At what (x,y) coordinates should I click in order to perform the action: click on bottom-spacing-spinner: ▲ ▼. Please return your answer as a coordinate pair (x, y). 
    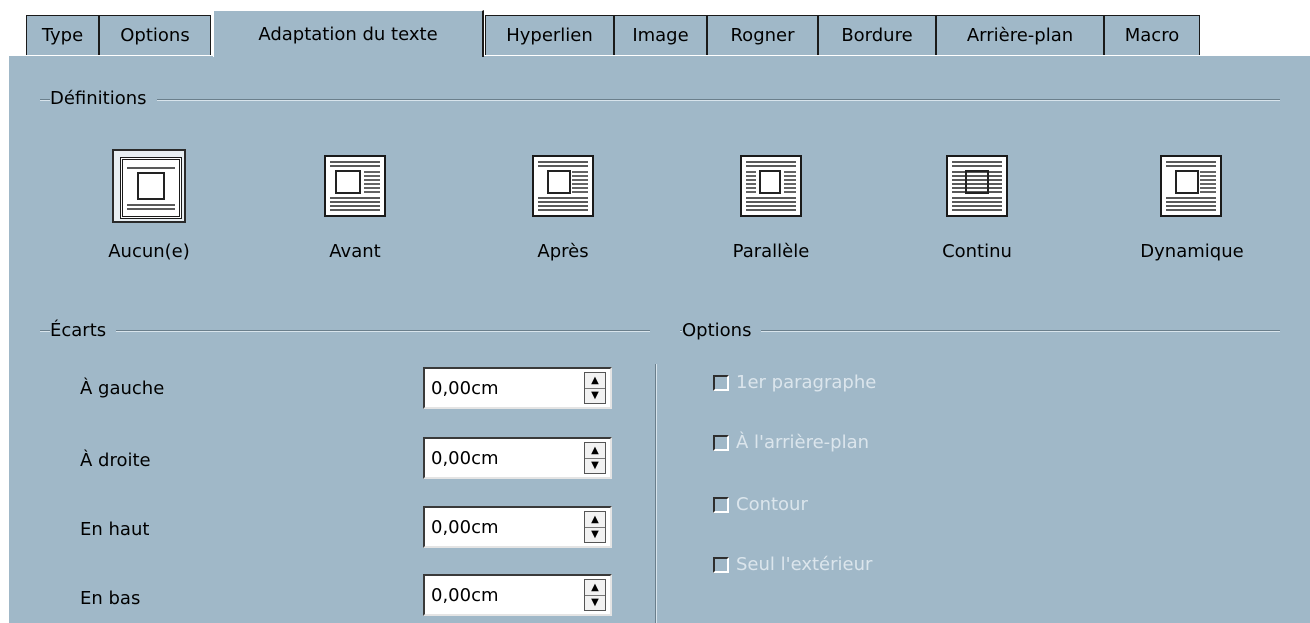
    Looking at the image, I should click on (595, 595).